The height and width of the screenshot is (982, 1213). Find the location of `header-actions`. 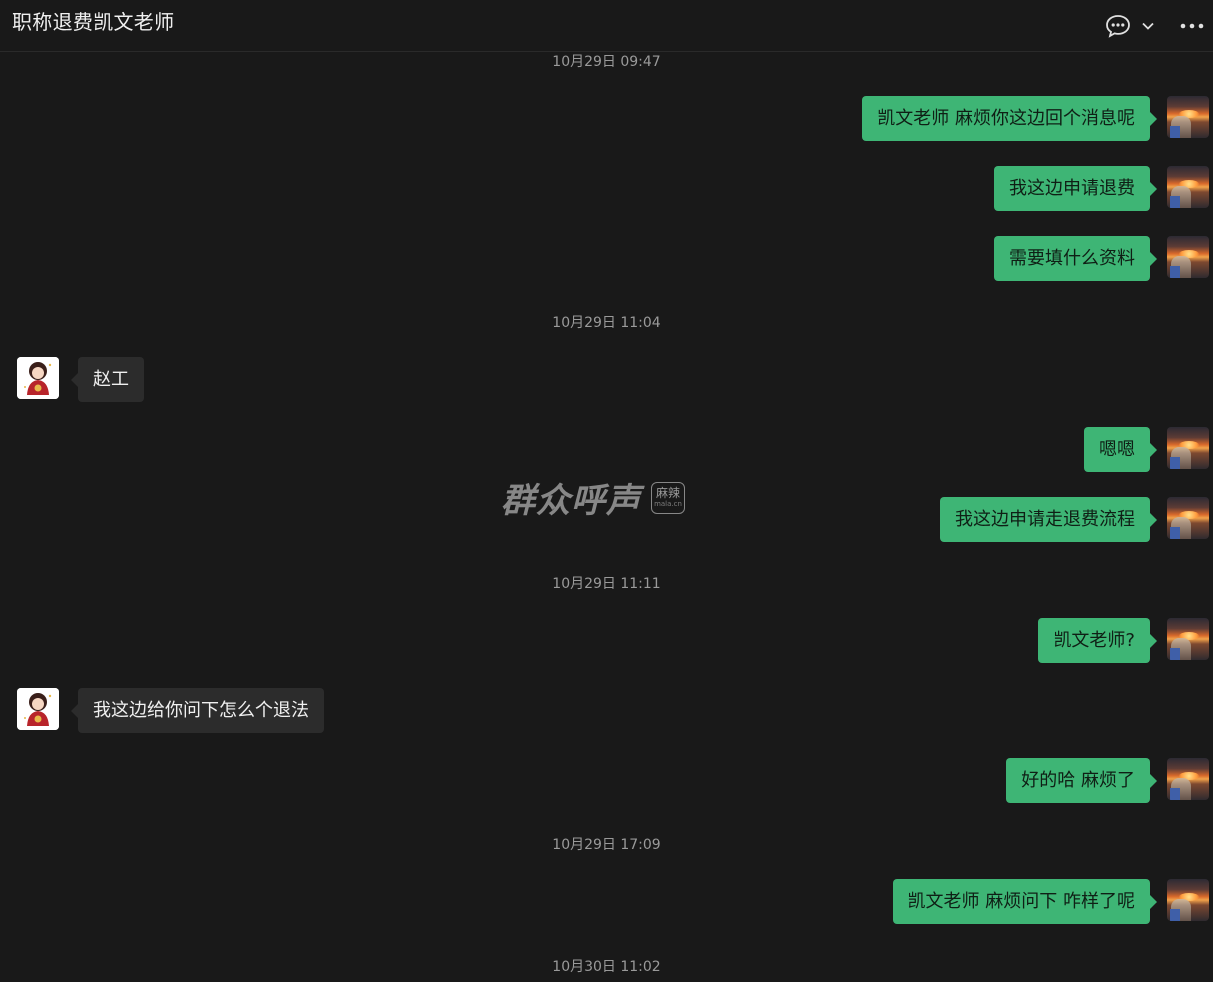

header-actions is located at coordinates (1155, 26).